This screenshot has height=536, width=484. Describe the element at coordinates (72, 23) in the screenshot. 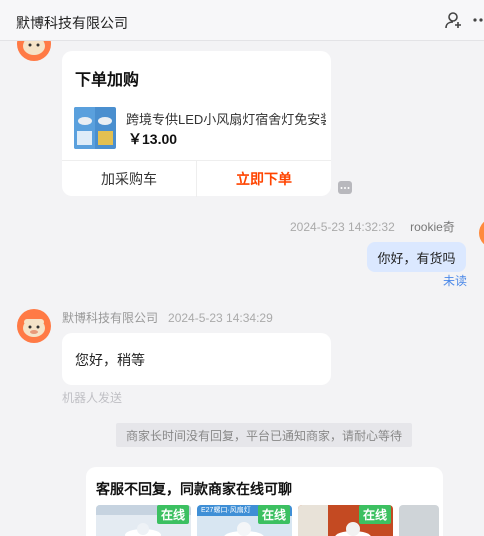

I see `header-title: 默博科技有限公司` at that location.